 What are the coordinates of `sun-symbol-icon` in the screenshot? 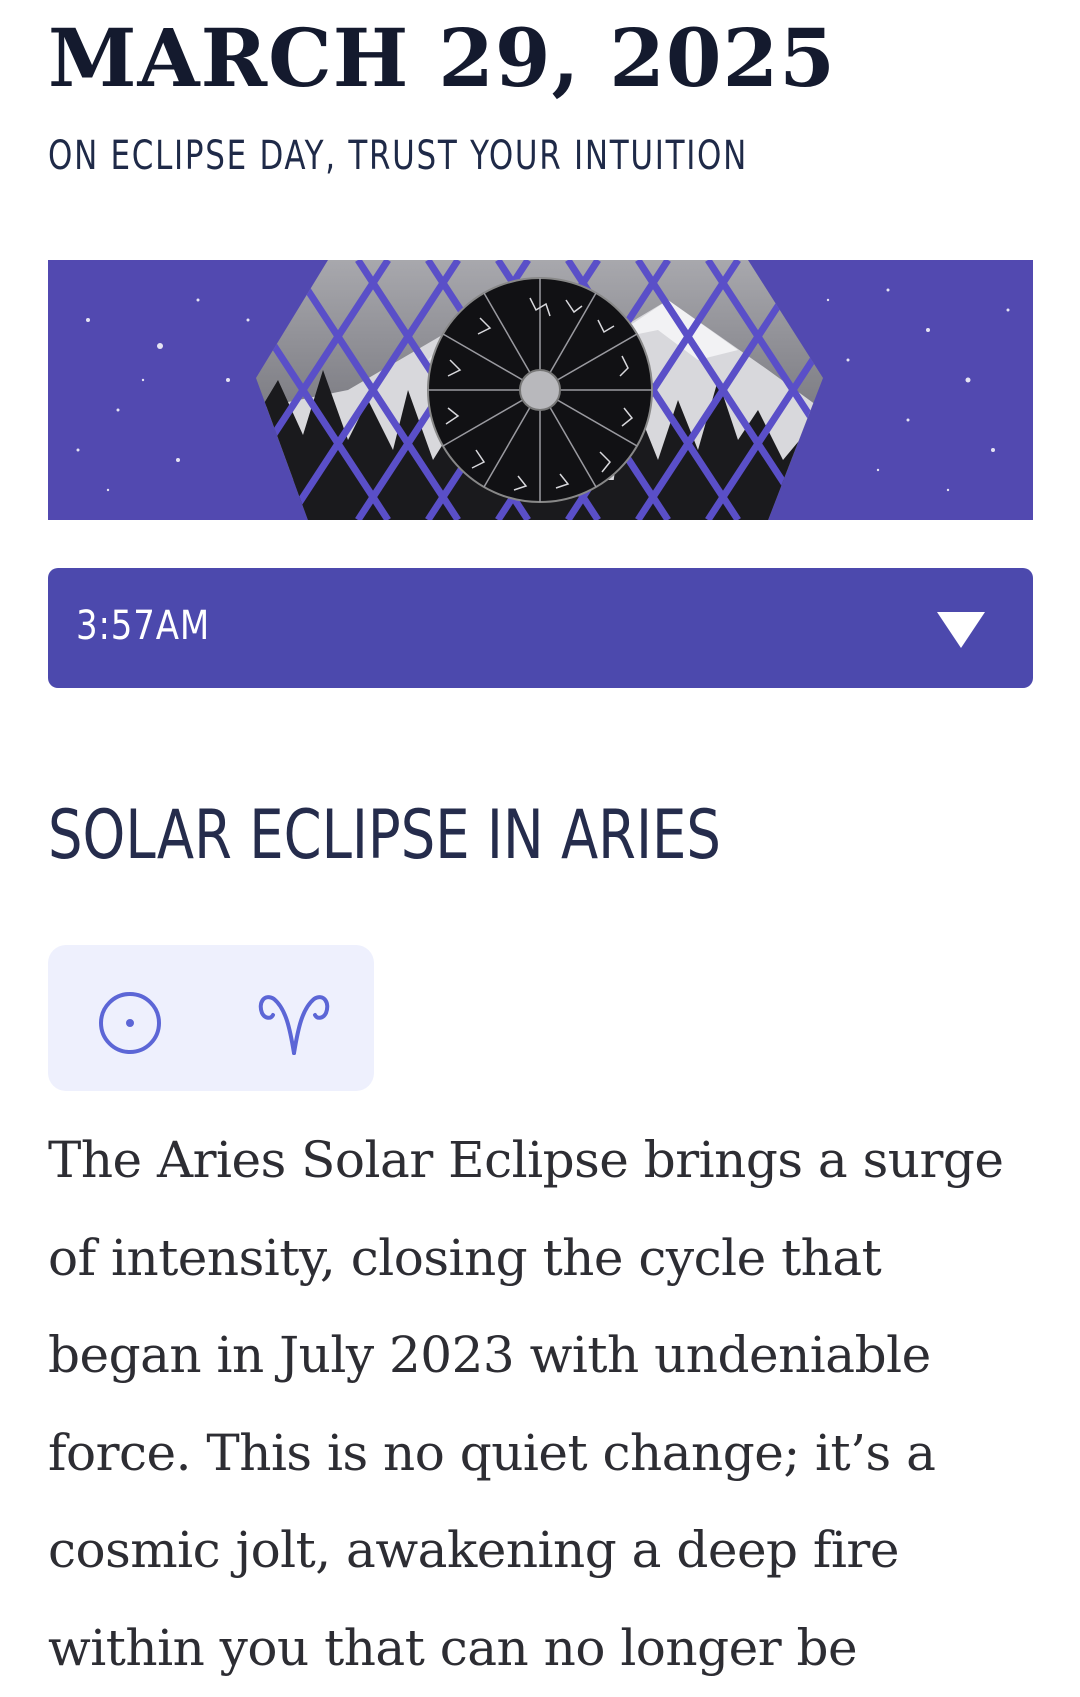 It's located at (130, 1023).